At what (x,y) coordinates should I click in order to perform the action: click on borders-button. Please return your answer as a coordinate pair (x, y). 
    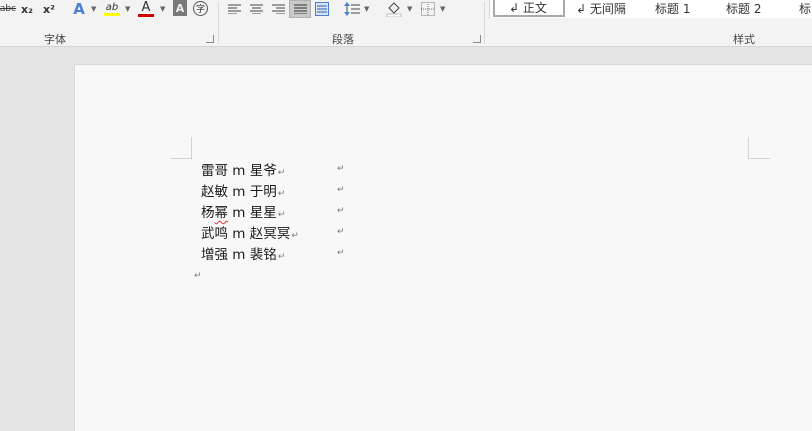
    Looking at the image, I should click on (428, 9).